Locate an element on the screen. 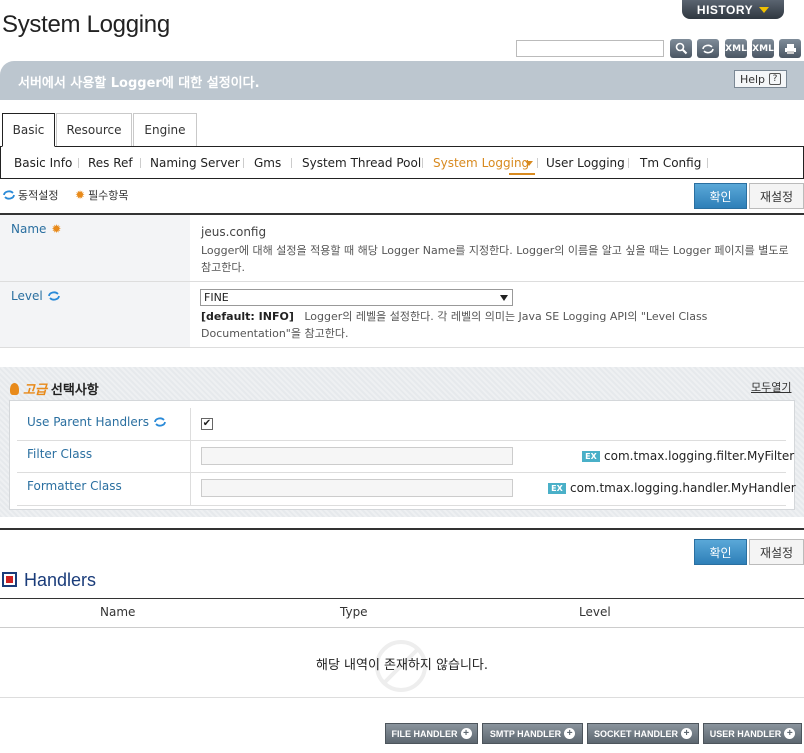 This screenshot has width=804, height=753. formatter-class-input is located at coordinates (357, 488).